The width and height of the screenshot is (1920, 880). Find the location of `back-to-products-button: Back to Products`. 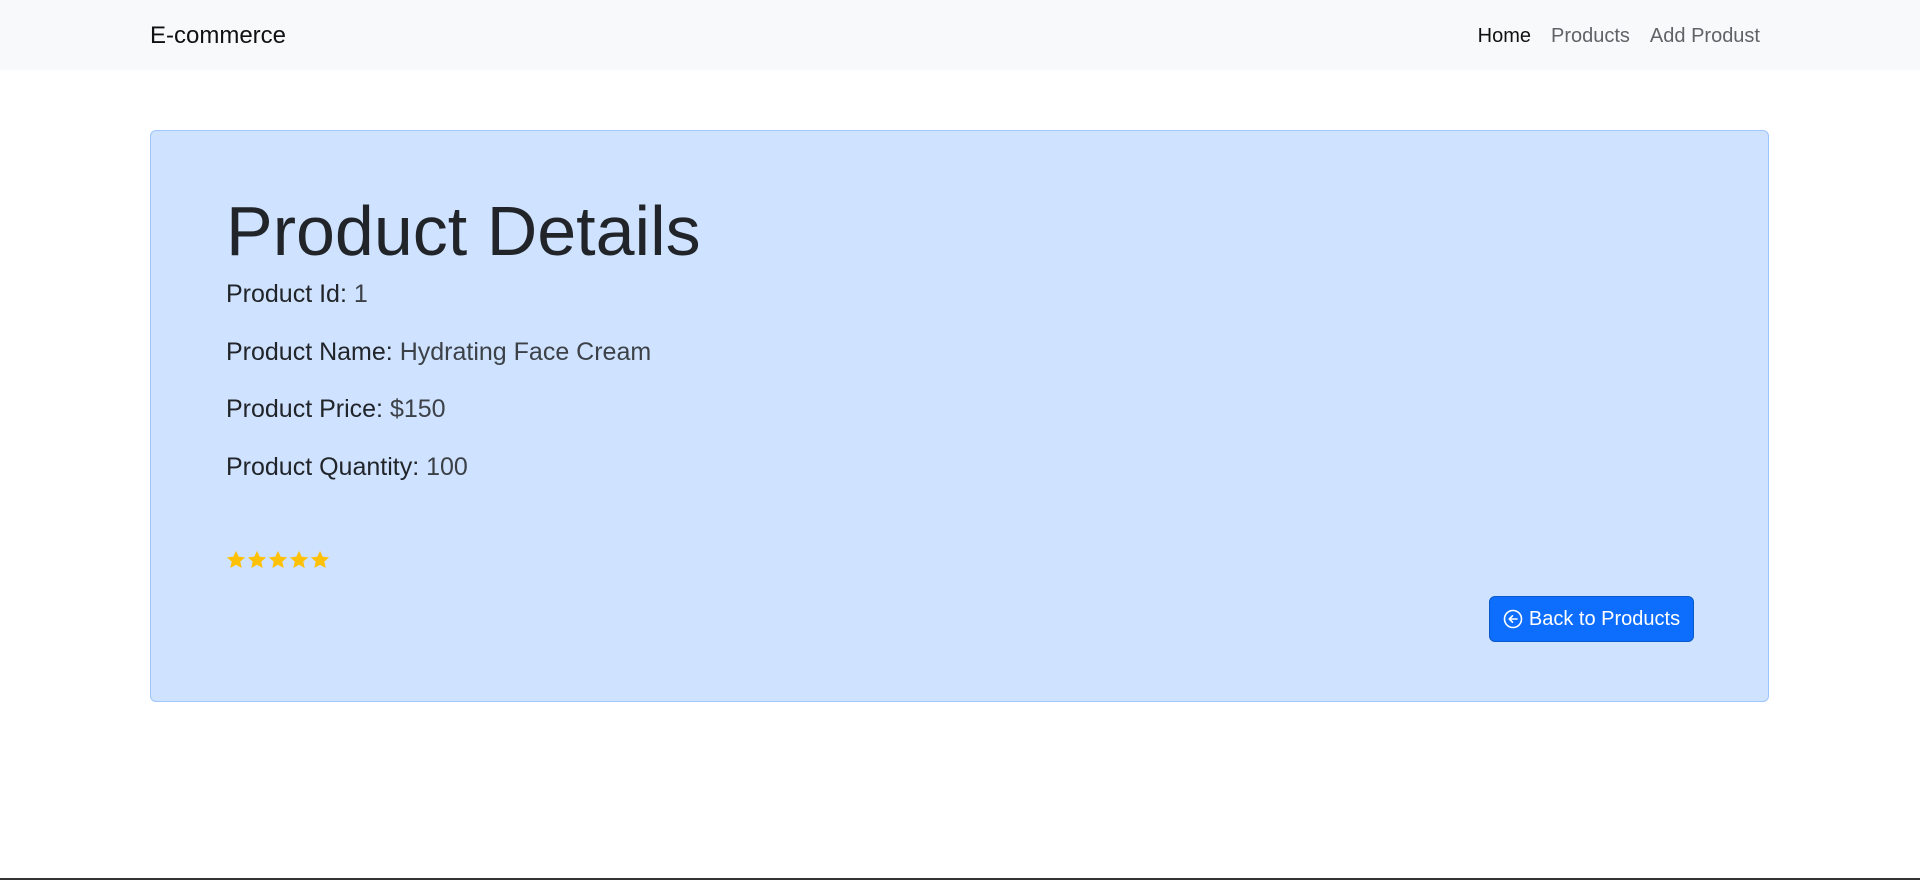

back-to-products-button: Back to Products is located at coordinates (1591, 619).